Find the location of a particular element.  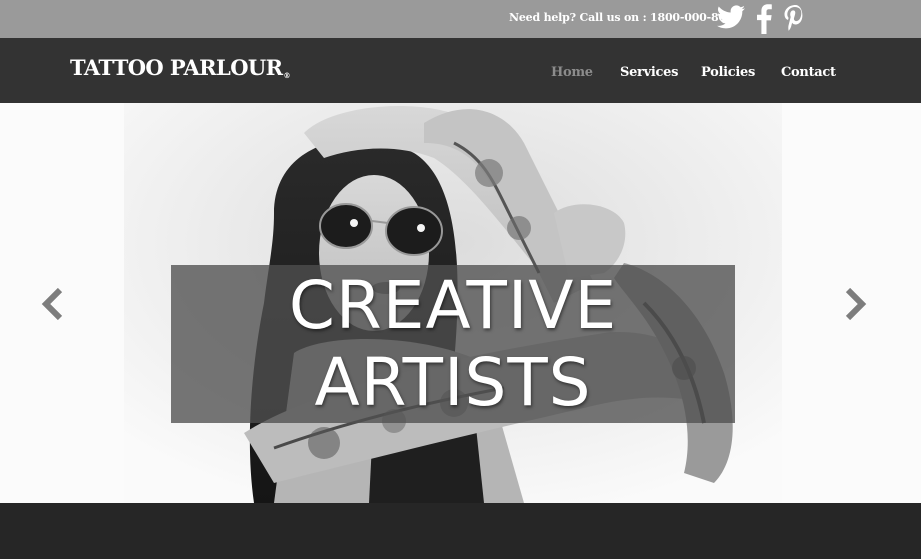

caption-line-2: ARTISTS is located at coordinates (453, 382).